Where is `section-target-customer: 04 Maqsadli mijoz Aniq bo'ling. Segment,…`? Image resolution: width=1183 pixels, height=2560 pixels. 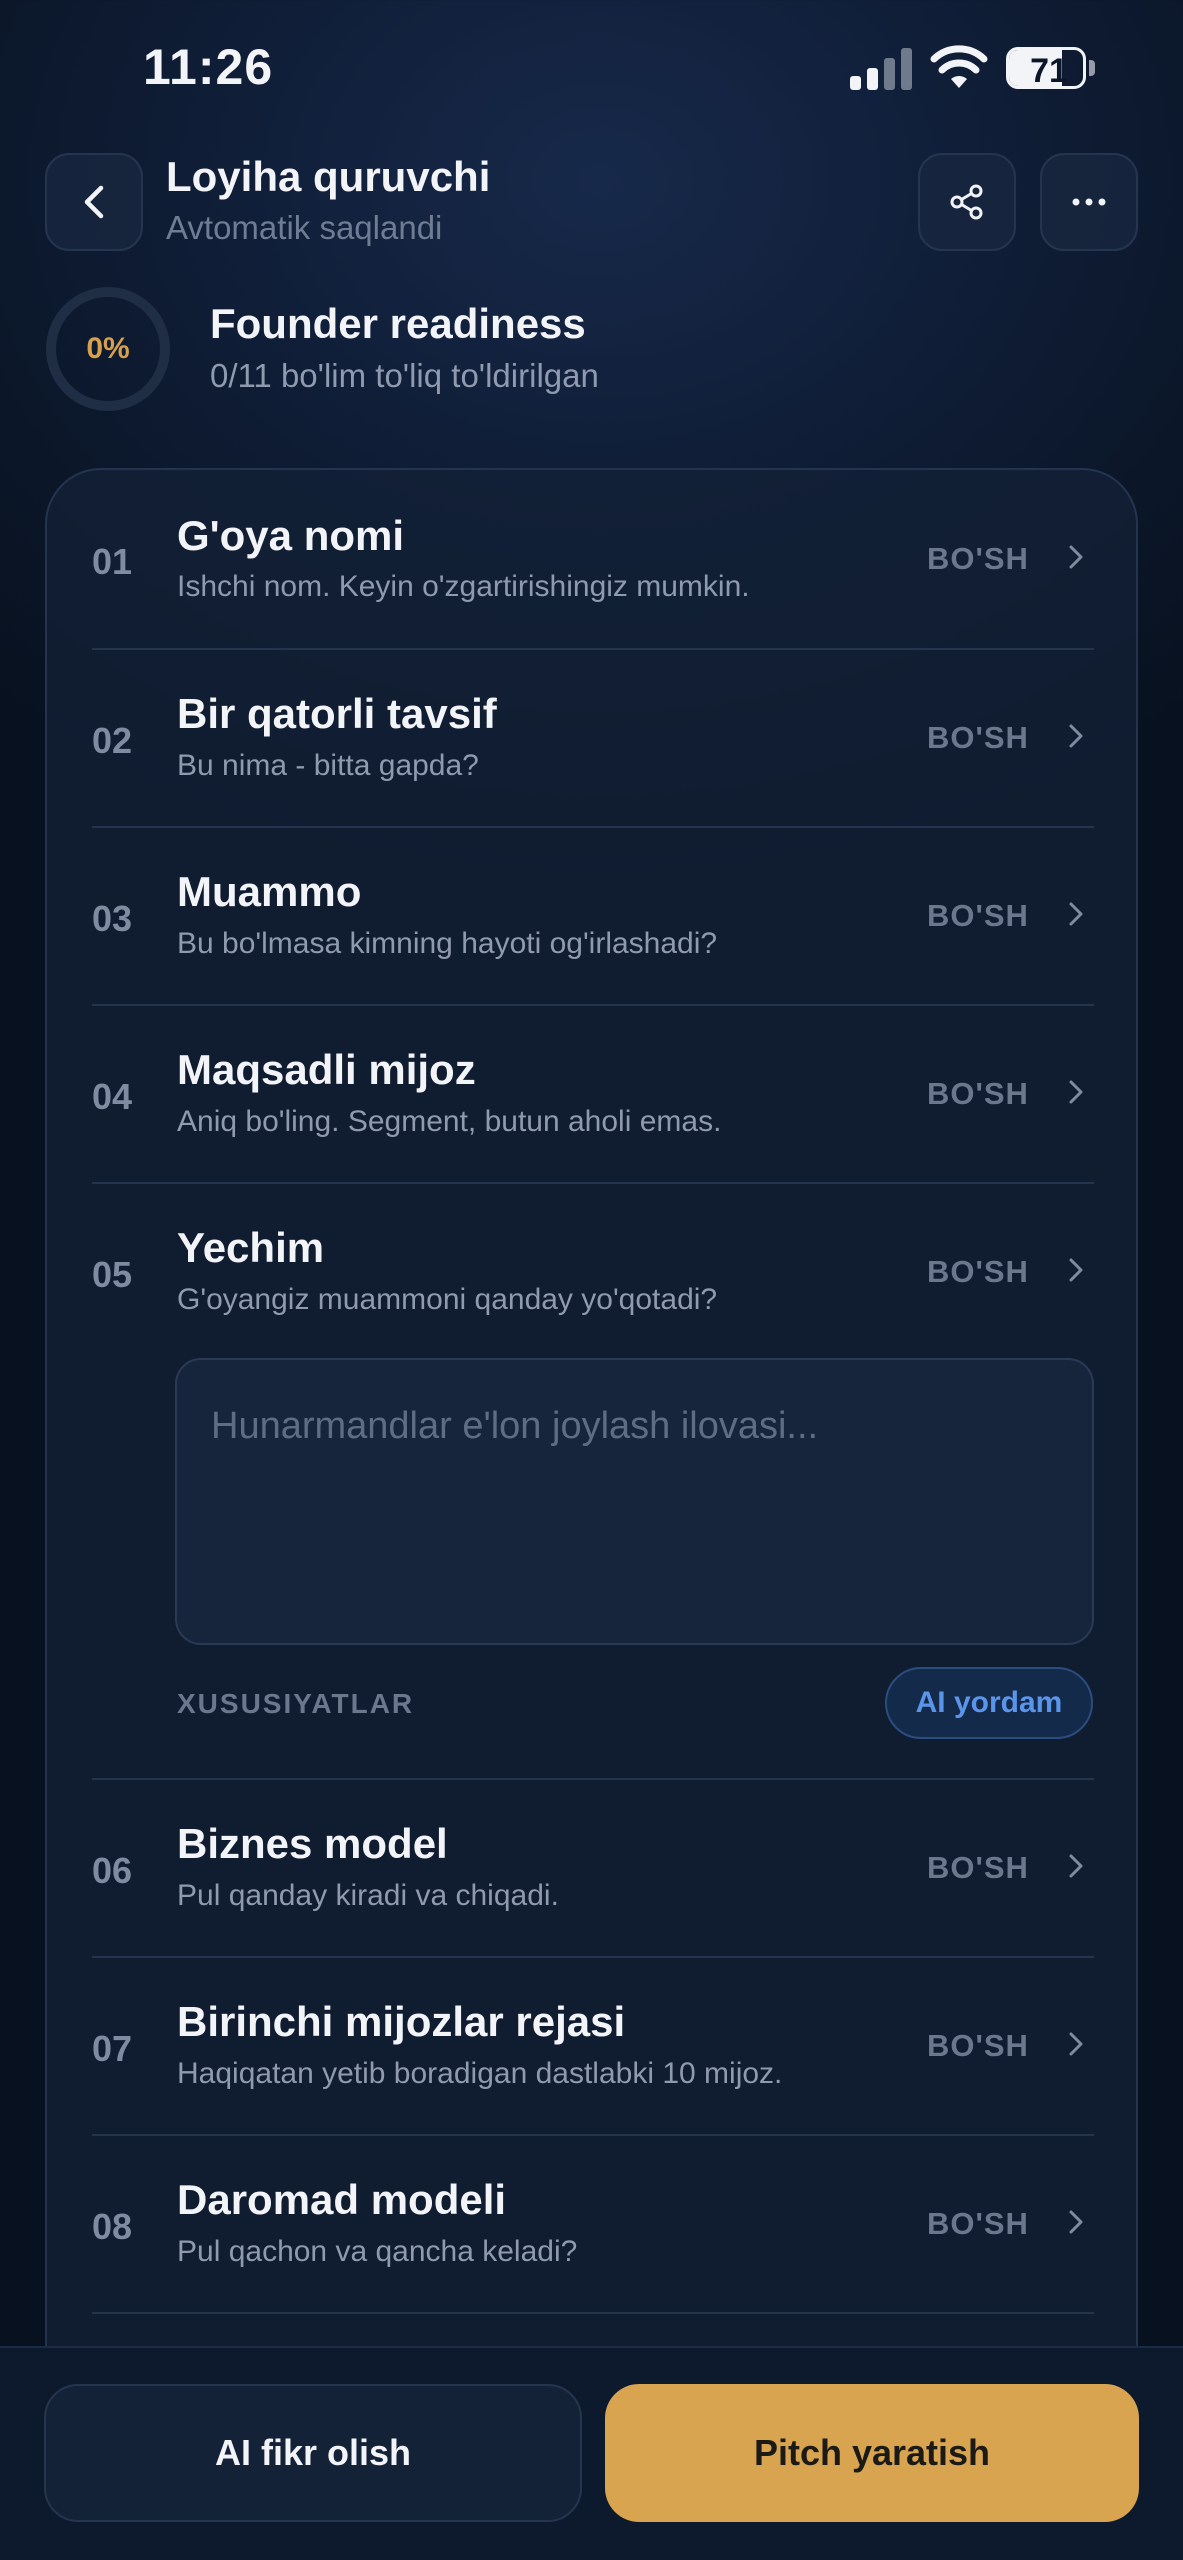
section-target-customer: 04 Maqsadli mijoz Aniq bo'ling. Segment,… is located at coordinates (593, 1094).